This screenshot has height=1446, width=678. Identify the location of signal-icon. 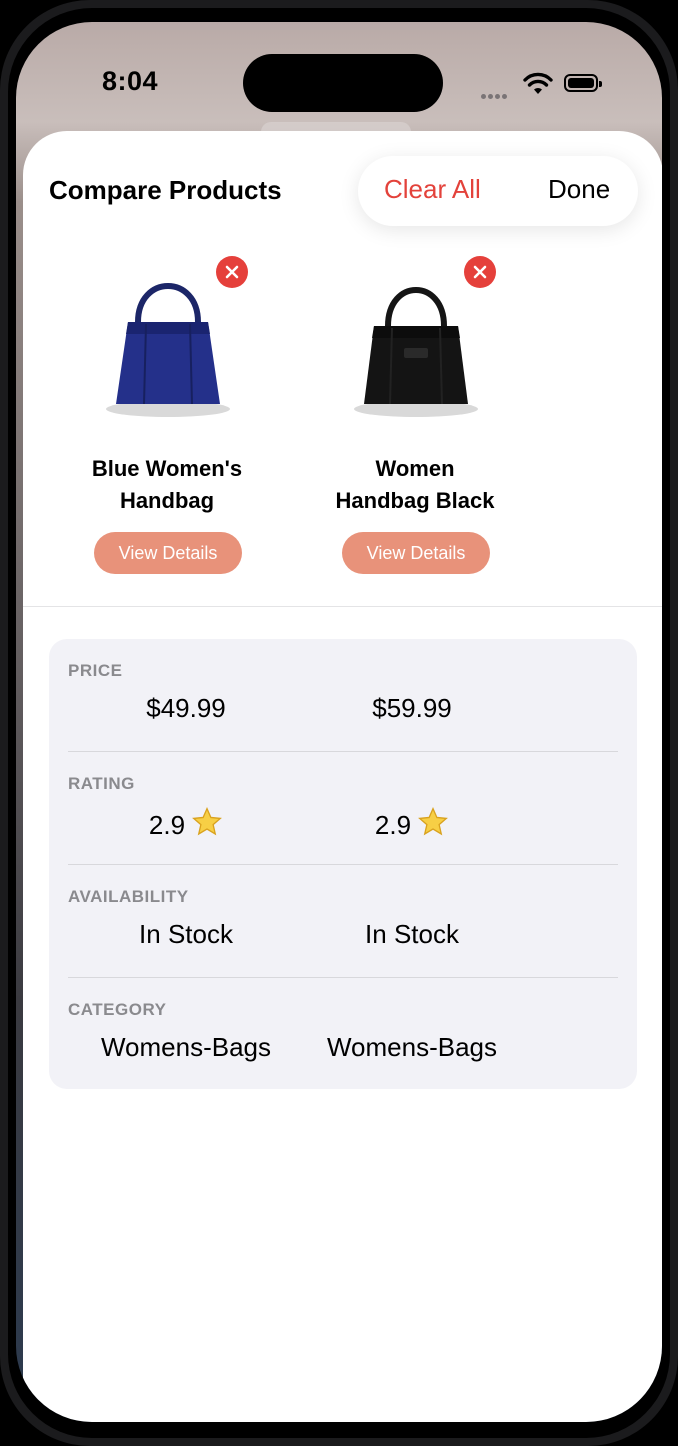
(495, 95).